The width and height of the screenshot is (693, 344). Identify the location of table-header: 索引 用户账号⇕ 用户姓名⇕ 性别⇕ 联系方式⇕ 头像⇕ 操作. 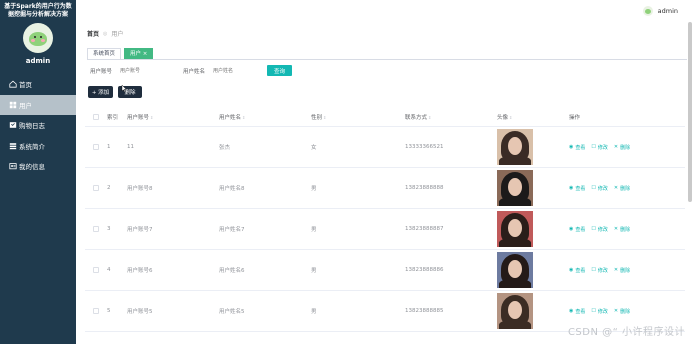
(385, 117).